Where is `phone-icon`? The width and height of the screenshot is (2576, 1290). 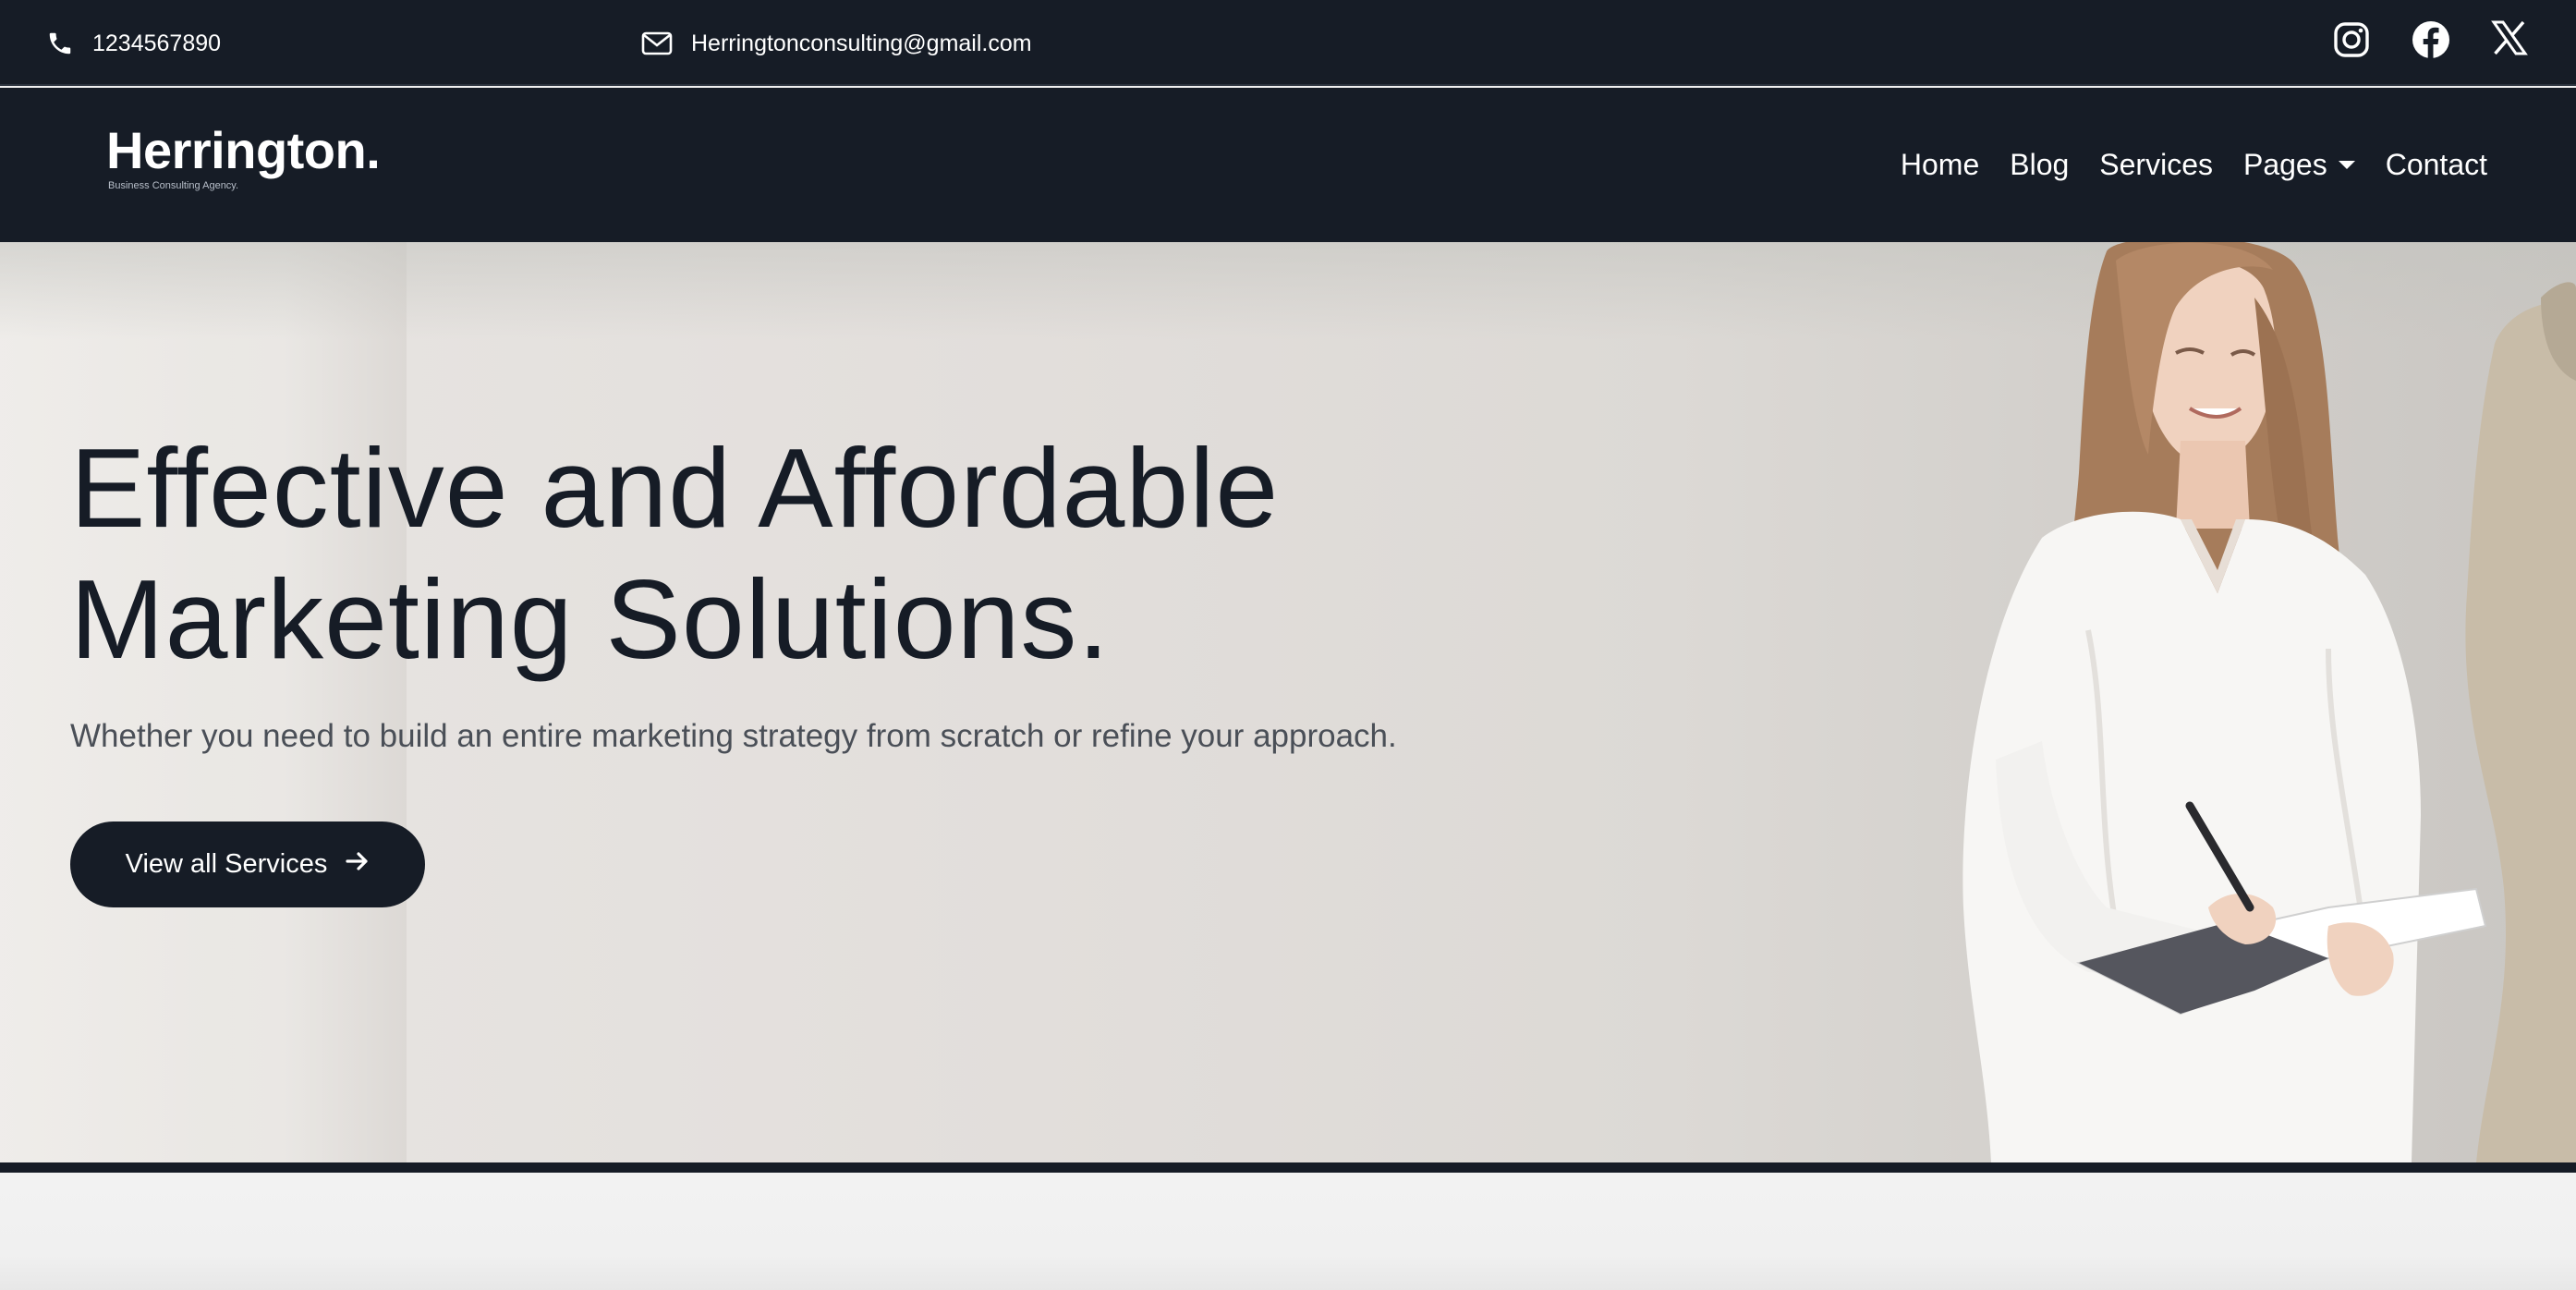
phone-icon is located at coordinates (60, 43).